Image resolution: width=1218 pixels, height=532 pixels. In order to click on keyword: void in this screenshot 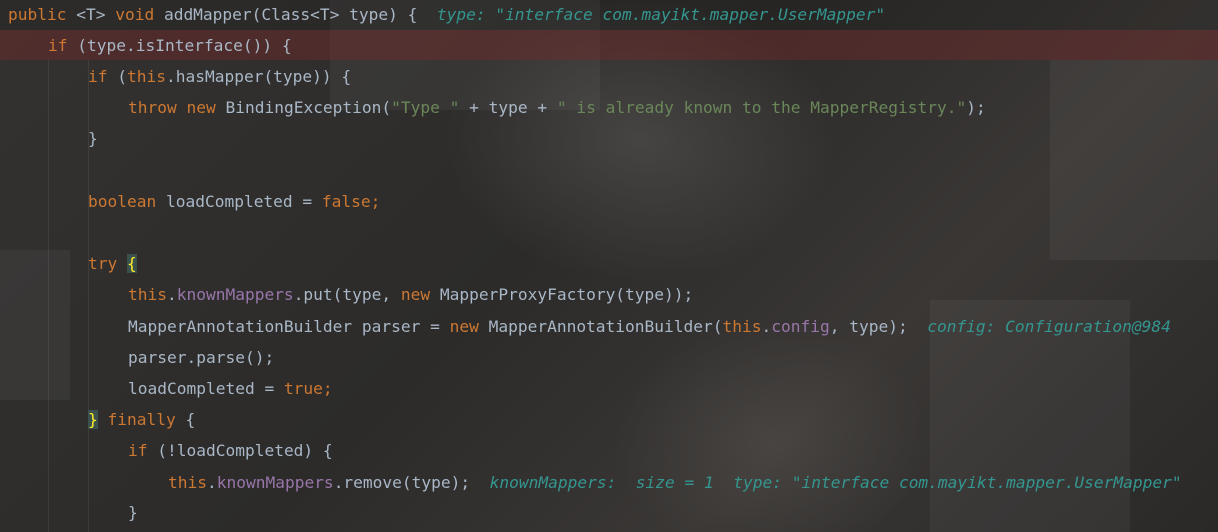, I will do `click(135, 14)`.